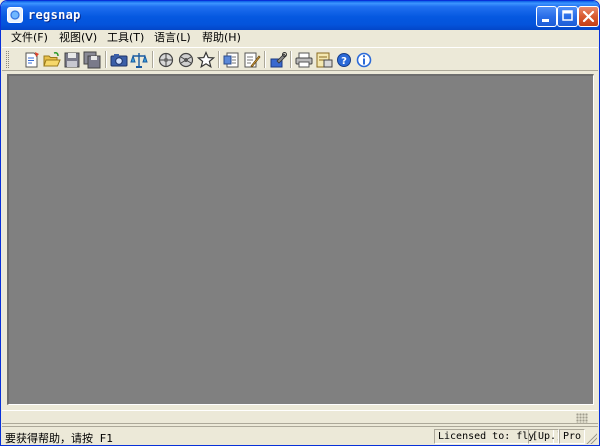 This screenshot has height=446, width=600. What do you see at coordinates (54, 15) in the screenshot?
I see `window-title: regsnap` at bounding box center [54, 15].